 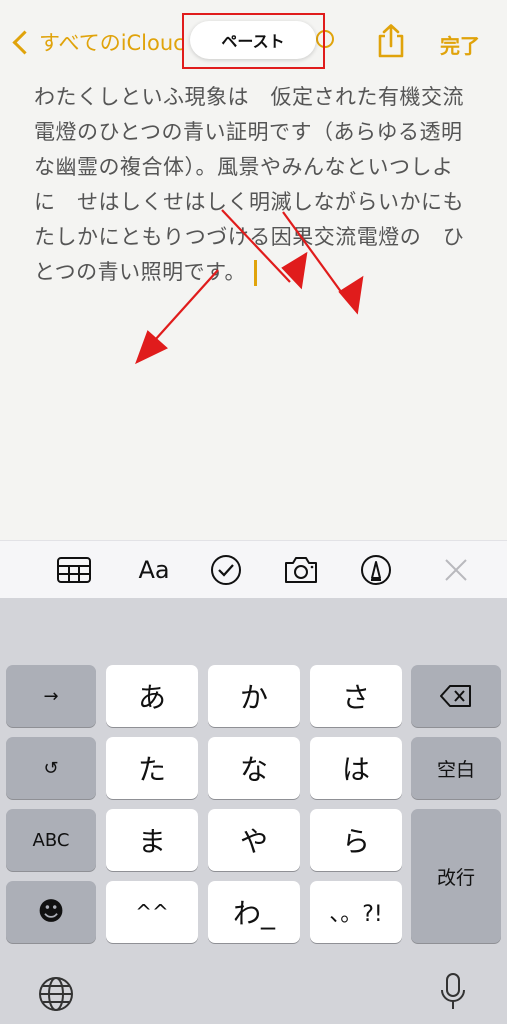 I want to click on space-key: 空白, so click(x=456, y=768).